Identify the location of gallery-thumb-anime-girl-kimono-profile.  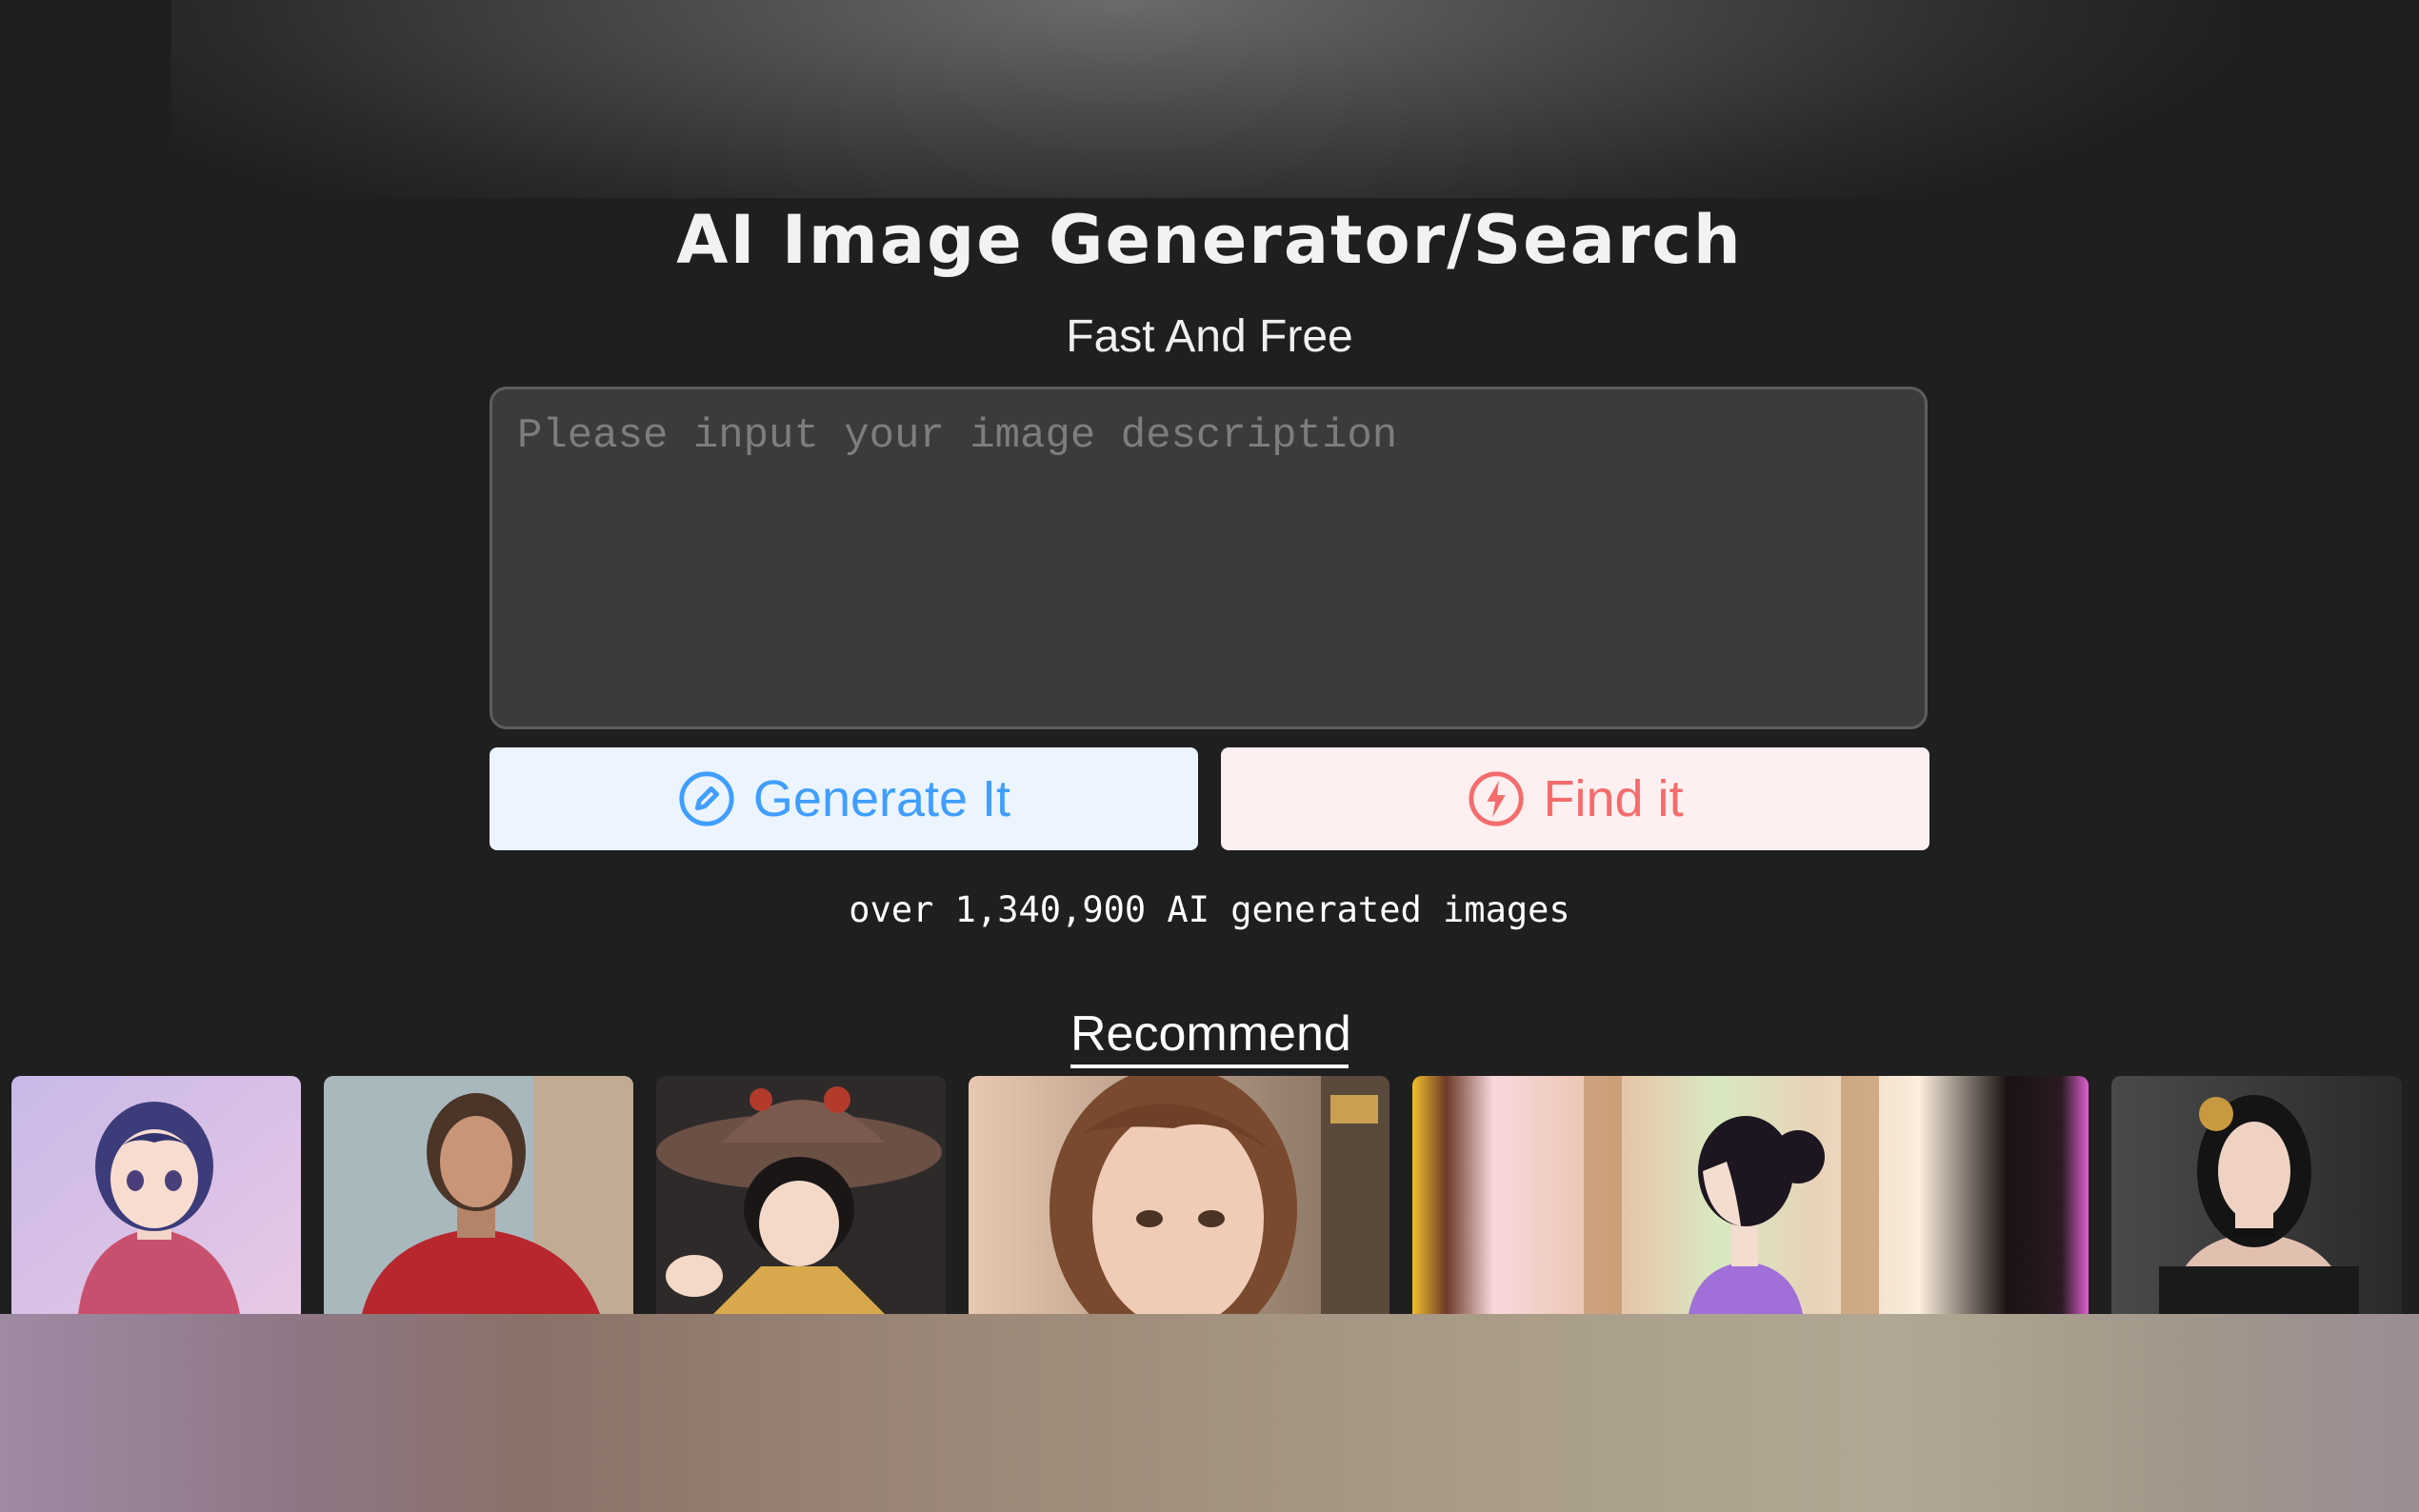
(1750, 1195).